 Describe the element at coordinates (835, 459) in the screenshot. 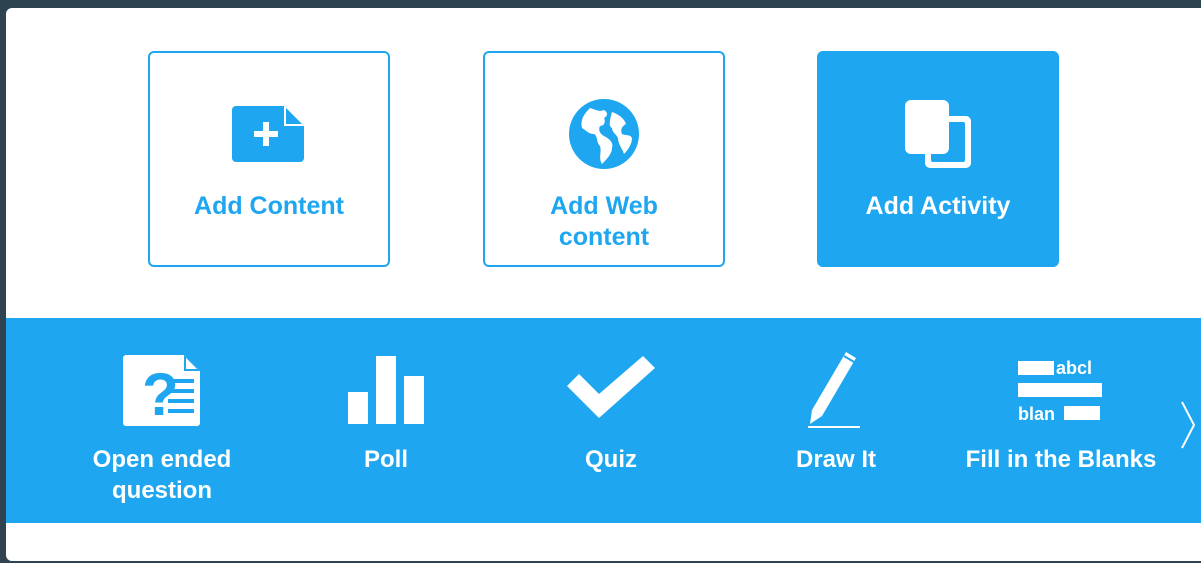

I see `activity-label: Draw It` at that location.